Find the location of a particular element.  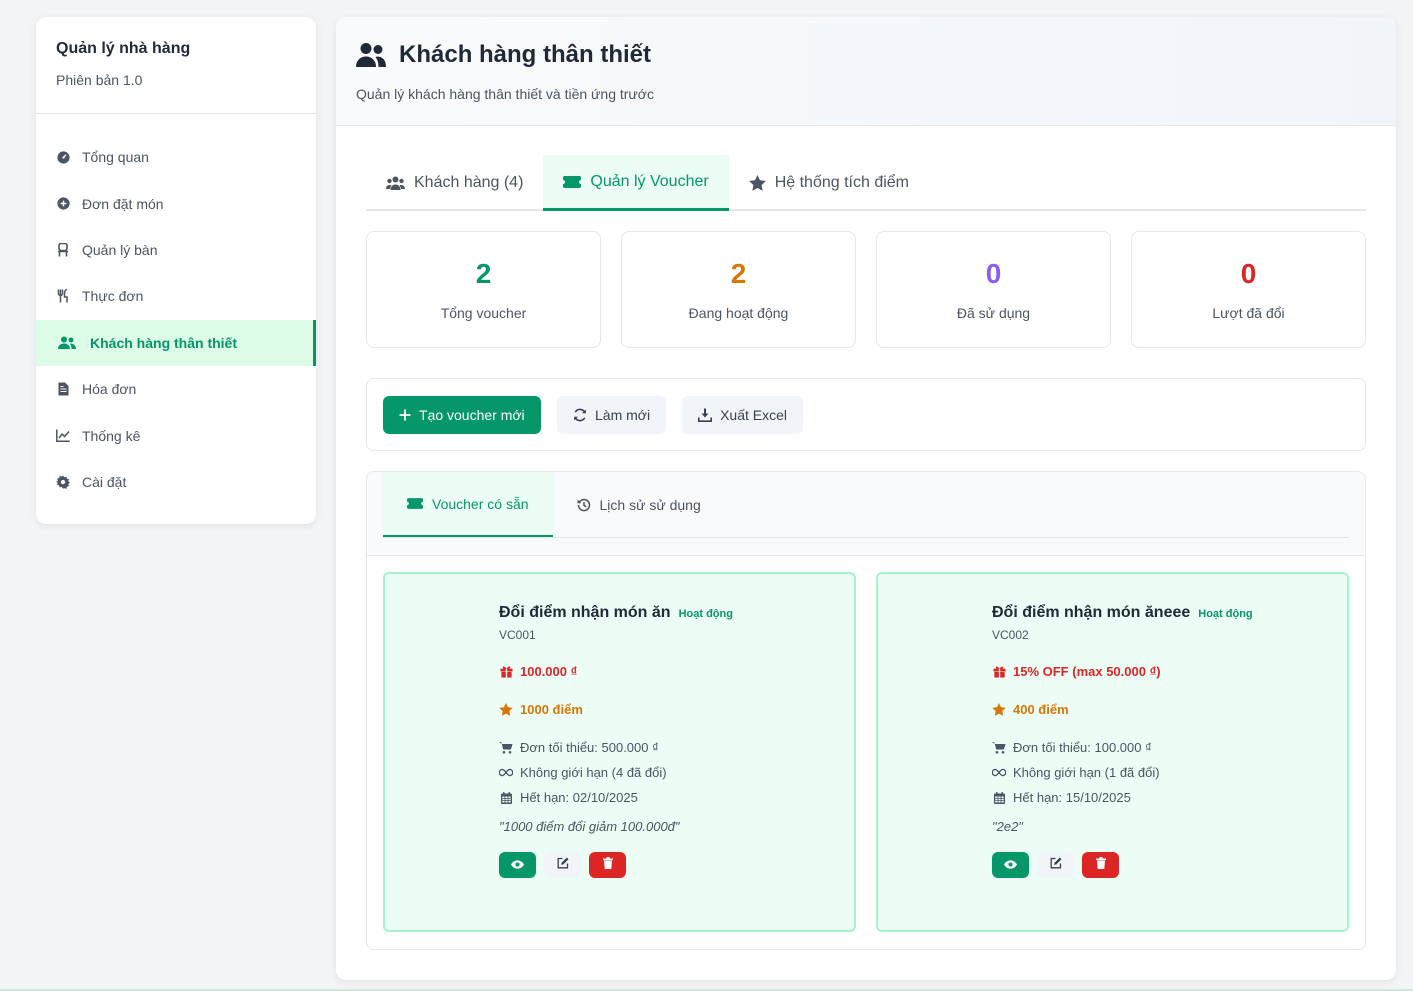

sidebar-item-tables: Quản lý bàn is located at coordinates (176, 250).